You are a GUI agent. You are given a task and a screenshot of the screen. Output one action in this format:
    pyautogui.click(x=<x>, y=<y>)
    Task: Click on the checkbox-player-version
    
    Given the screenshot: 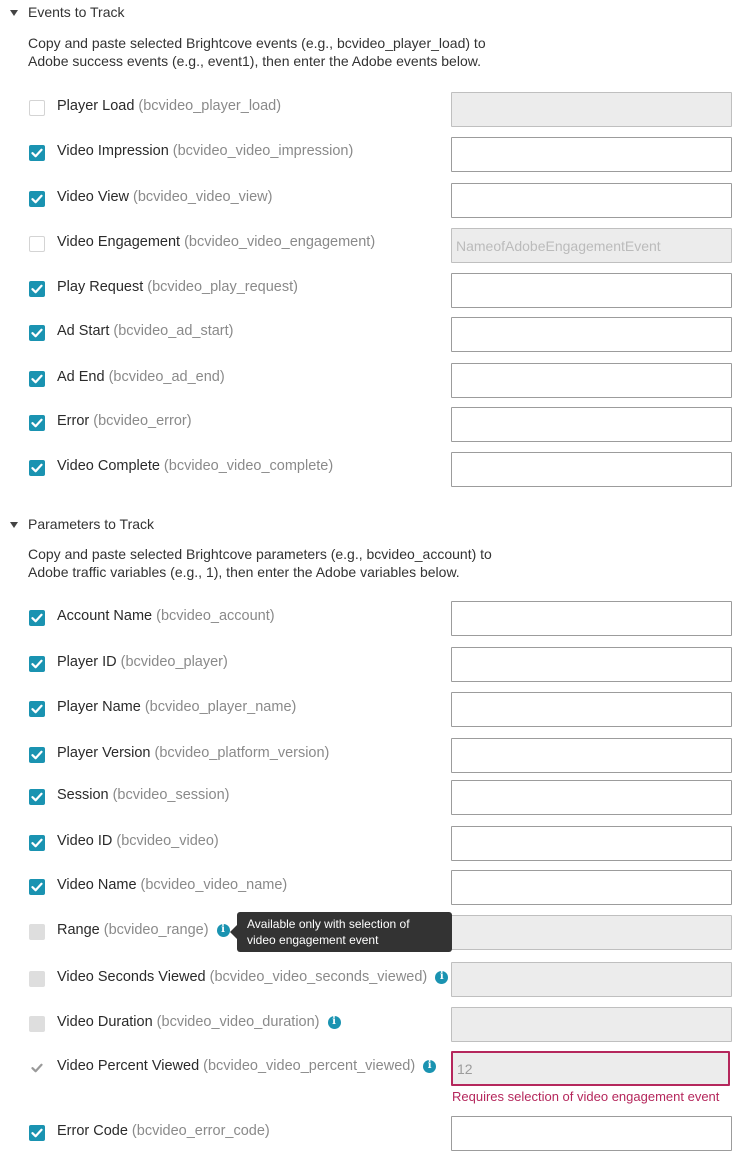 What is the action you would take?
    pyautogui.click(x=37, y=755)
    